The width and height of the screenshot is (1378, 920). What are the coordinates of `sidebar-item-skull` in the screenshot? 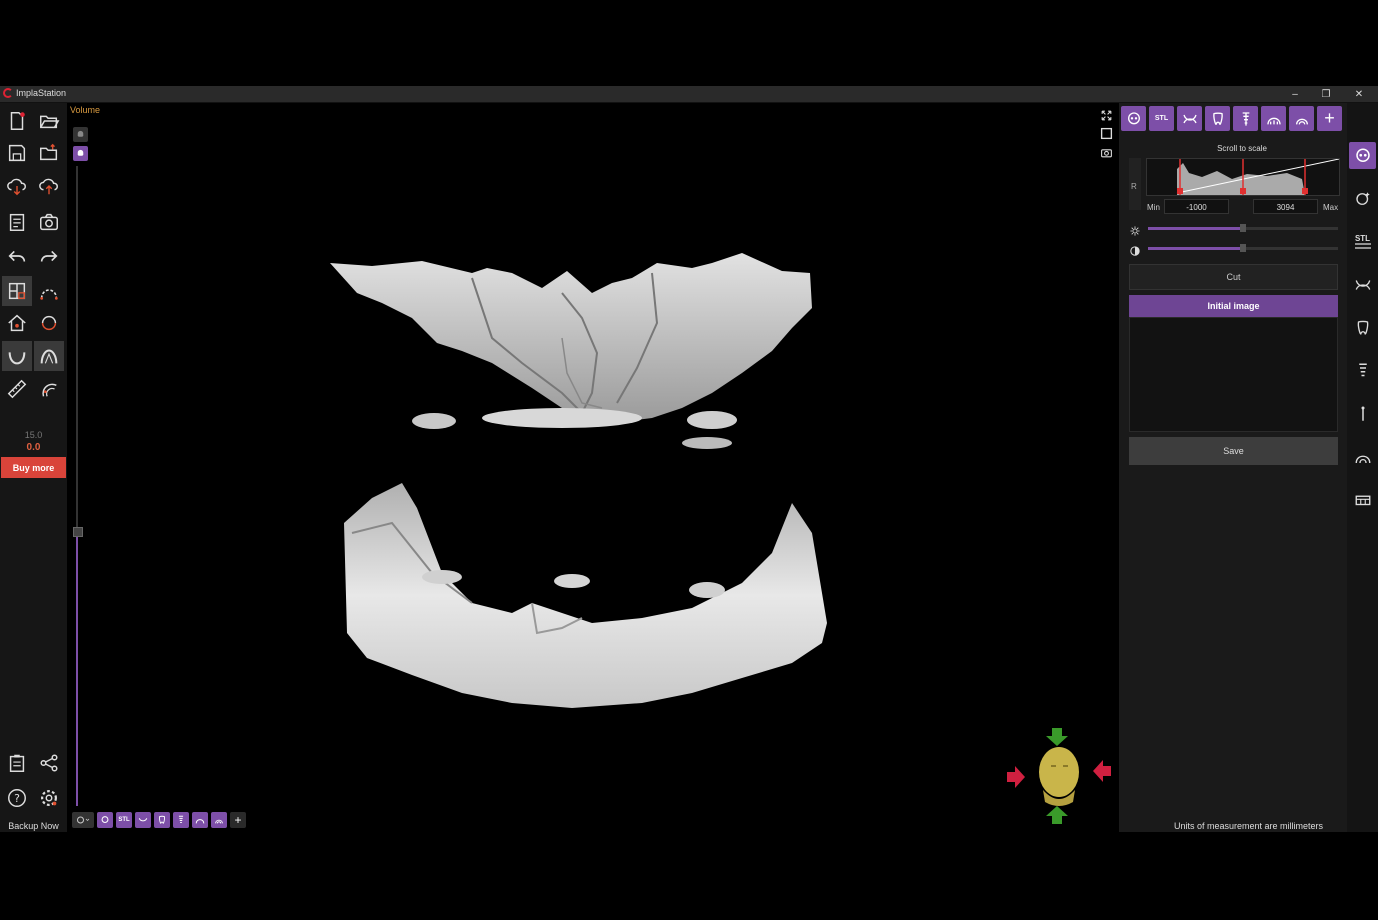 It's located at (1362, 155).